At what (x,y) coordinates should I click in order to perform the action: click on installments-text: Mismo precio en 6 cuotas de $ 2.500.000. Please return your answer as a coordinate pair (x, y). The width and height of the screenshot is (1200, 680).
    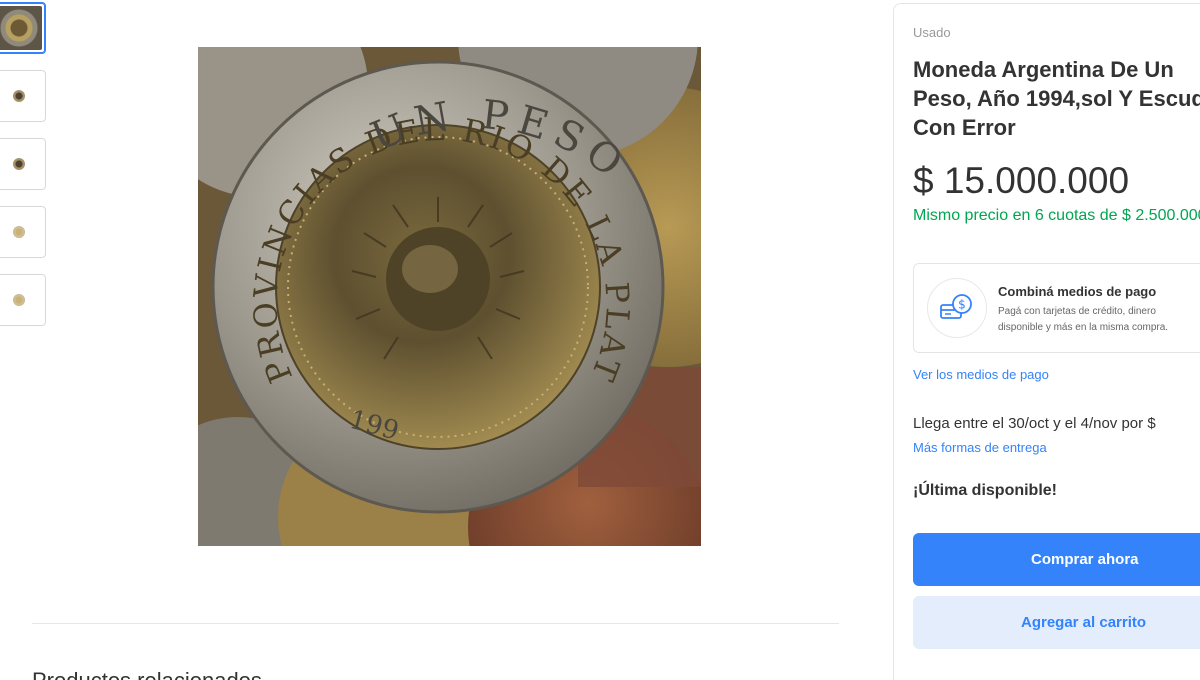
    Looking at the image, I should click on (1056, 215).